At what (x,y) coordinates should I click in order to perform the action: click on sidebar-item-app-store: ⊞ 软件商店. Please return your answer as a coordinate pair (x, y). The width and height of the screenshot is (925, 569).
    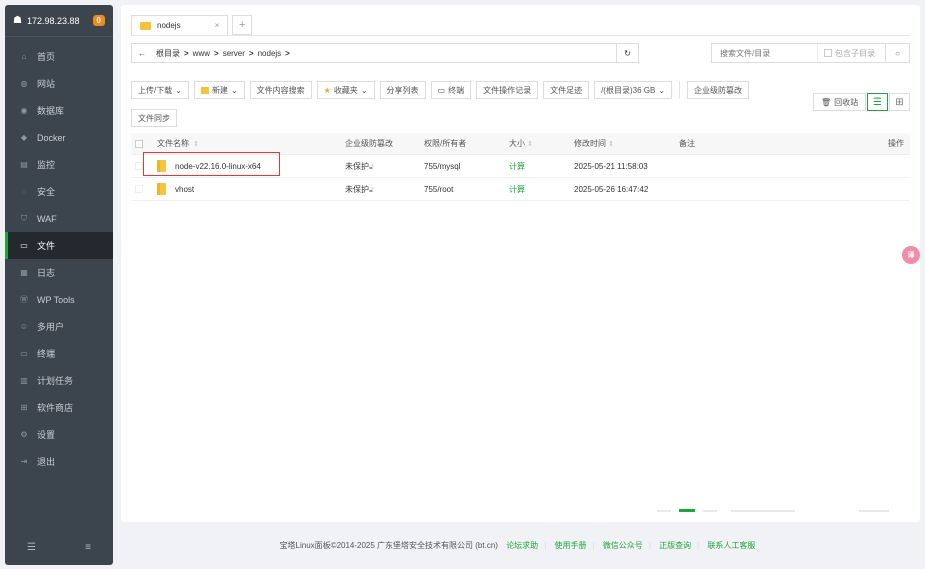
    Looking at the image, I should click on (59, 407).